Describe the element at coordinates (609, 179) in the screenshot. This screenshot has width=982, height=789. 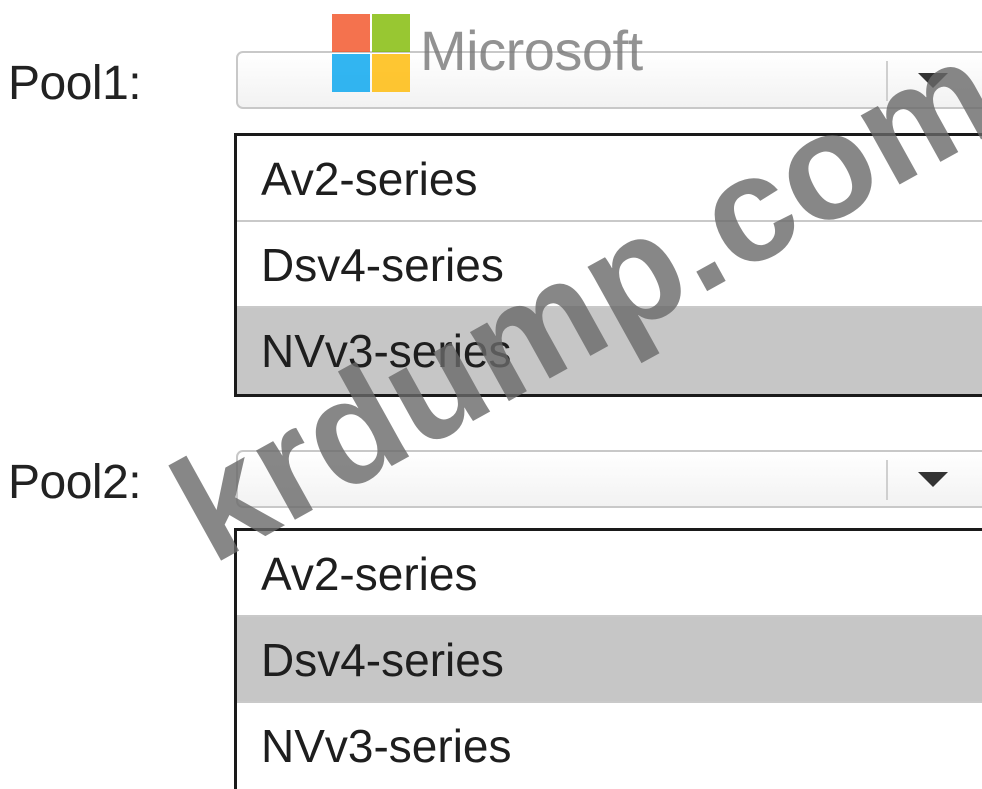
I see `pool1-option-av2: Av2-series` at that location.